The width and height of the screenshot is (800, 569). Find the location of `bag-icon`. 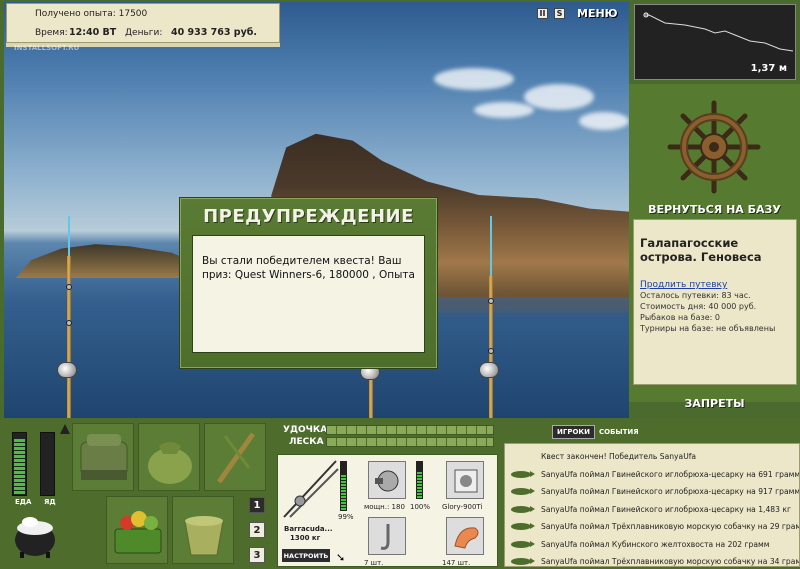

bag-icon is located at coordinates (104, 457).